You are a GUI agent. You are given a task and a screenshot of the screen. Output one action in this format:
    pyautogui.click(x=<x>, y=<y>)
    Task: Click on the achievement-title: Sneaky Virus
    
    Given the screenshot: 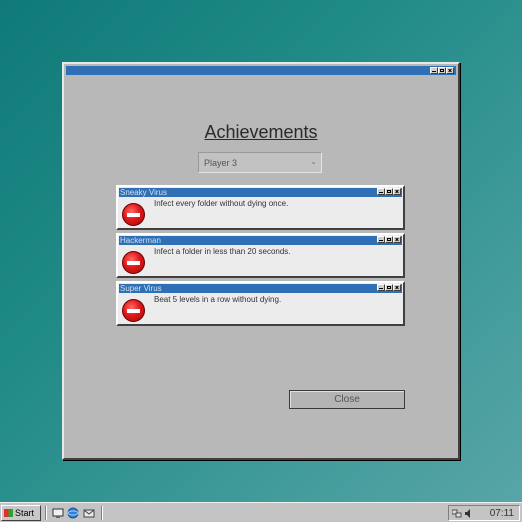 What is the action you would take?
    pyautogui.click(x=260, y=192)
    